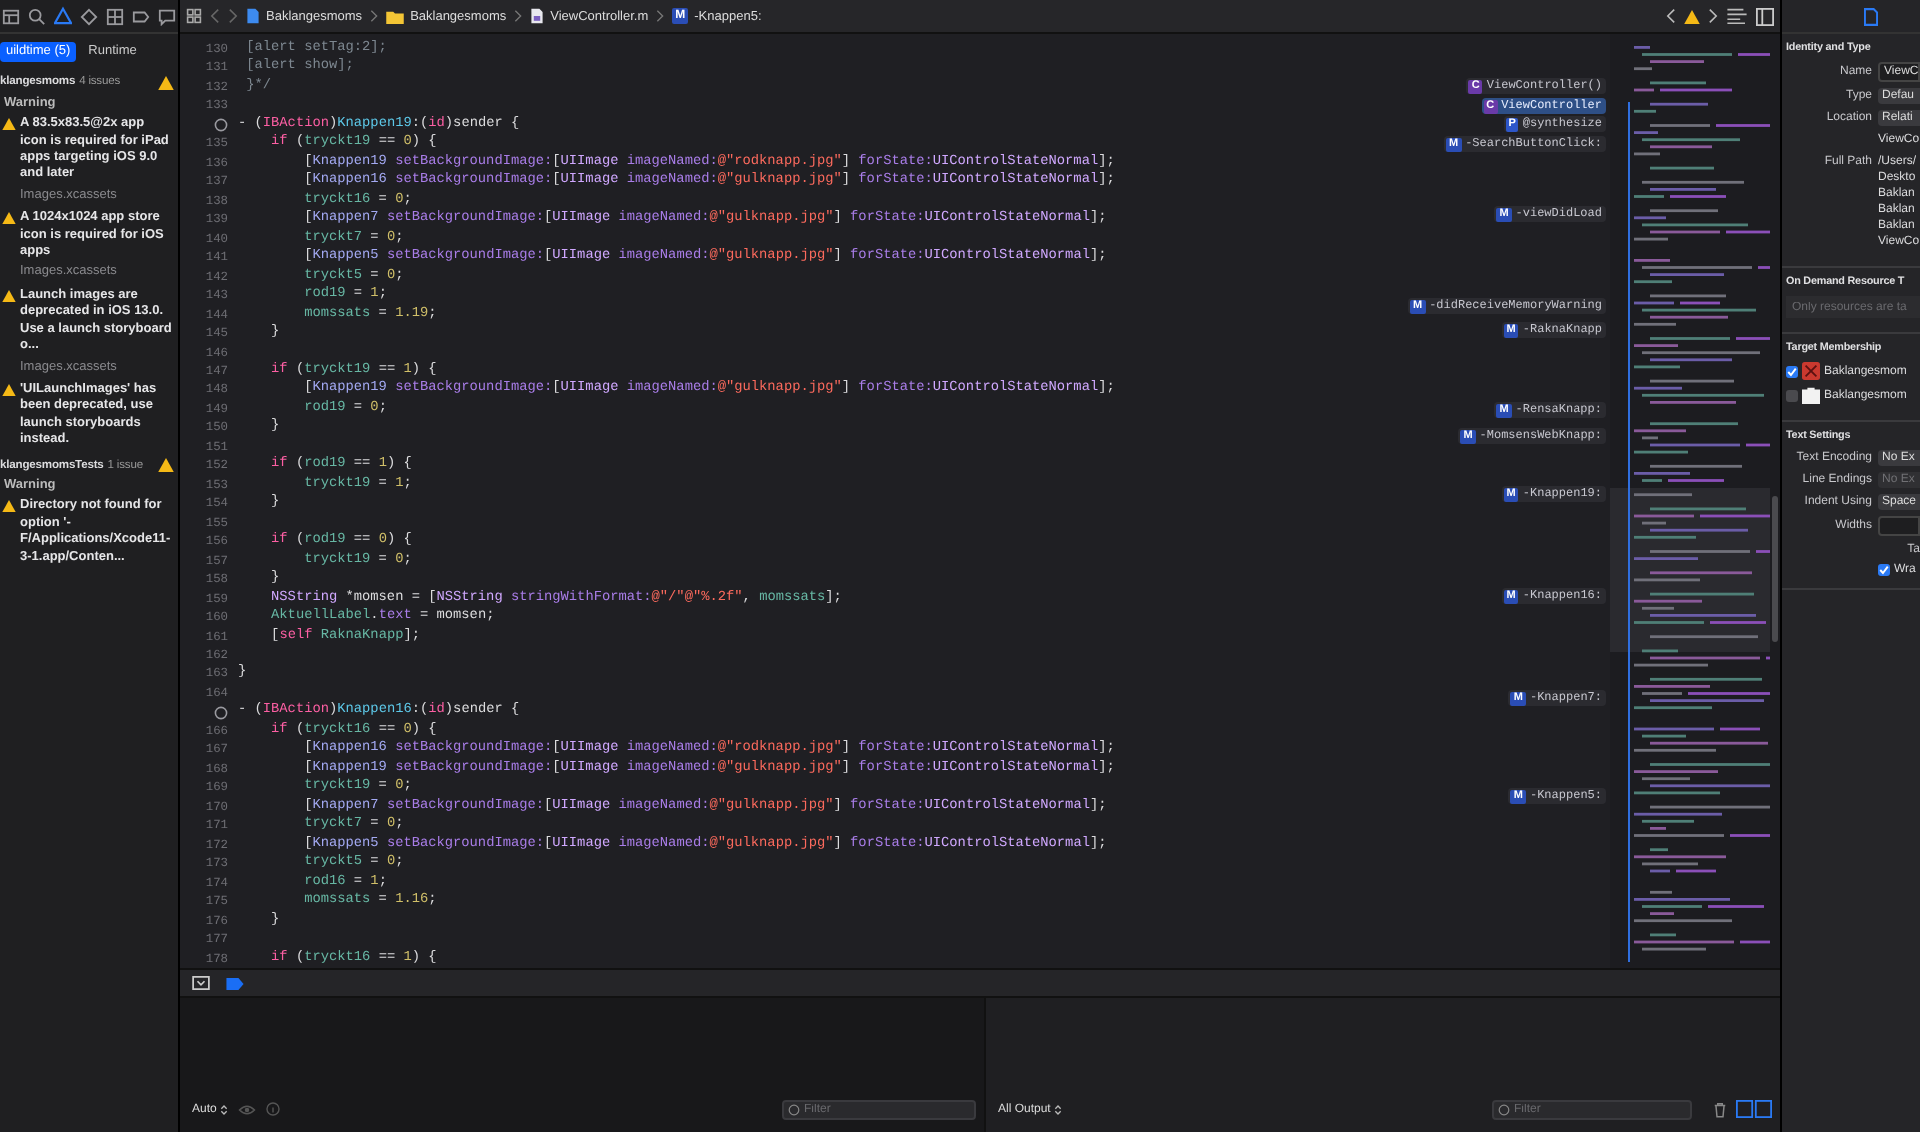 Image resolution: width=1920 pixels, height=1132 pixels. Describe the element at coordinates (1899, 526) in the screenshot. I see `input-field` at that location.